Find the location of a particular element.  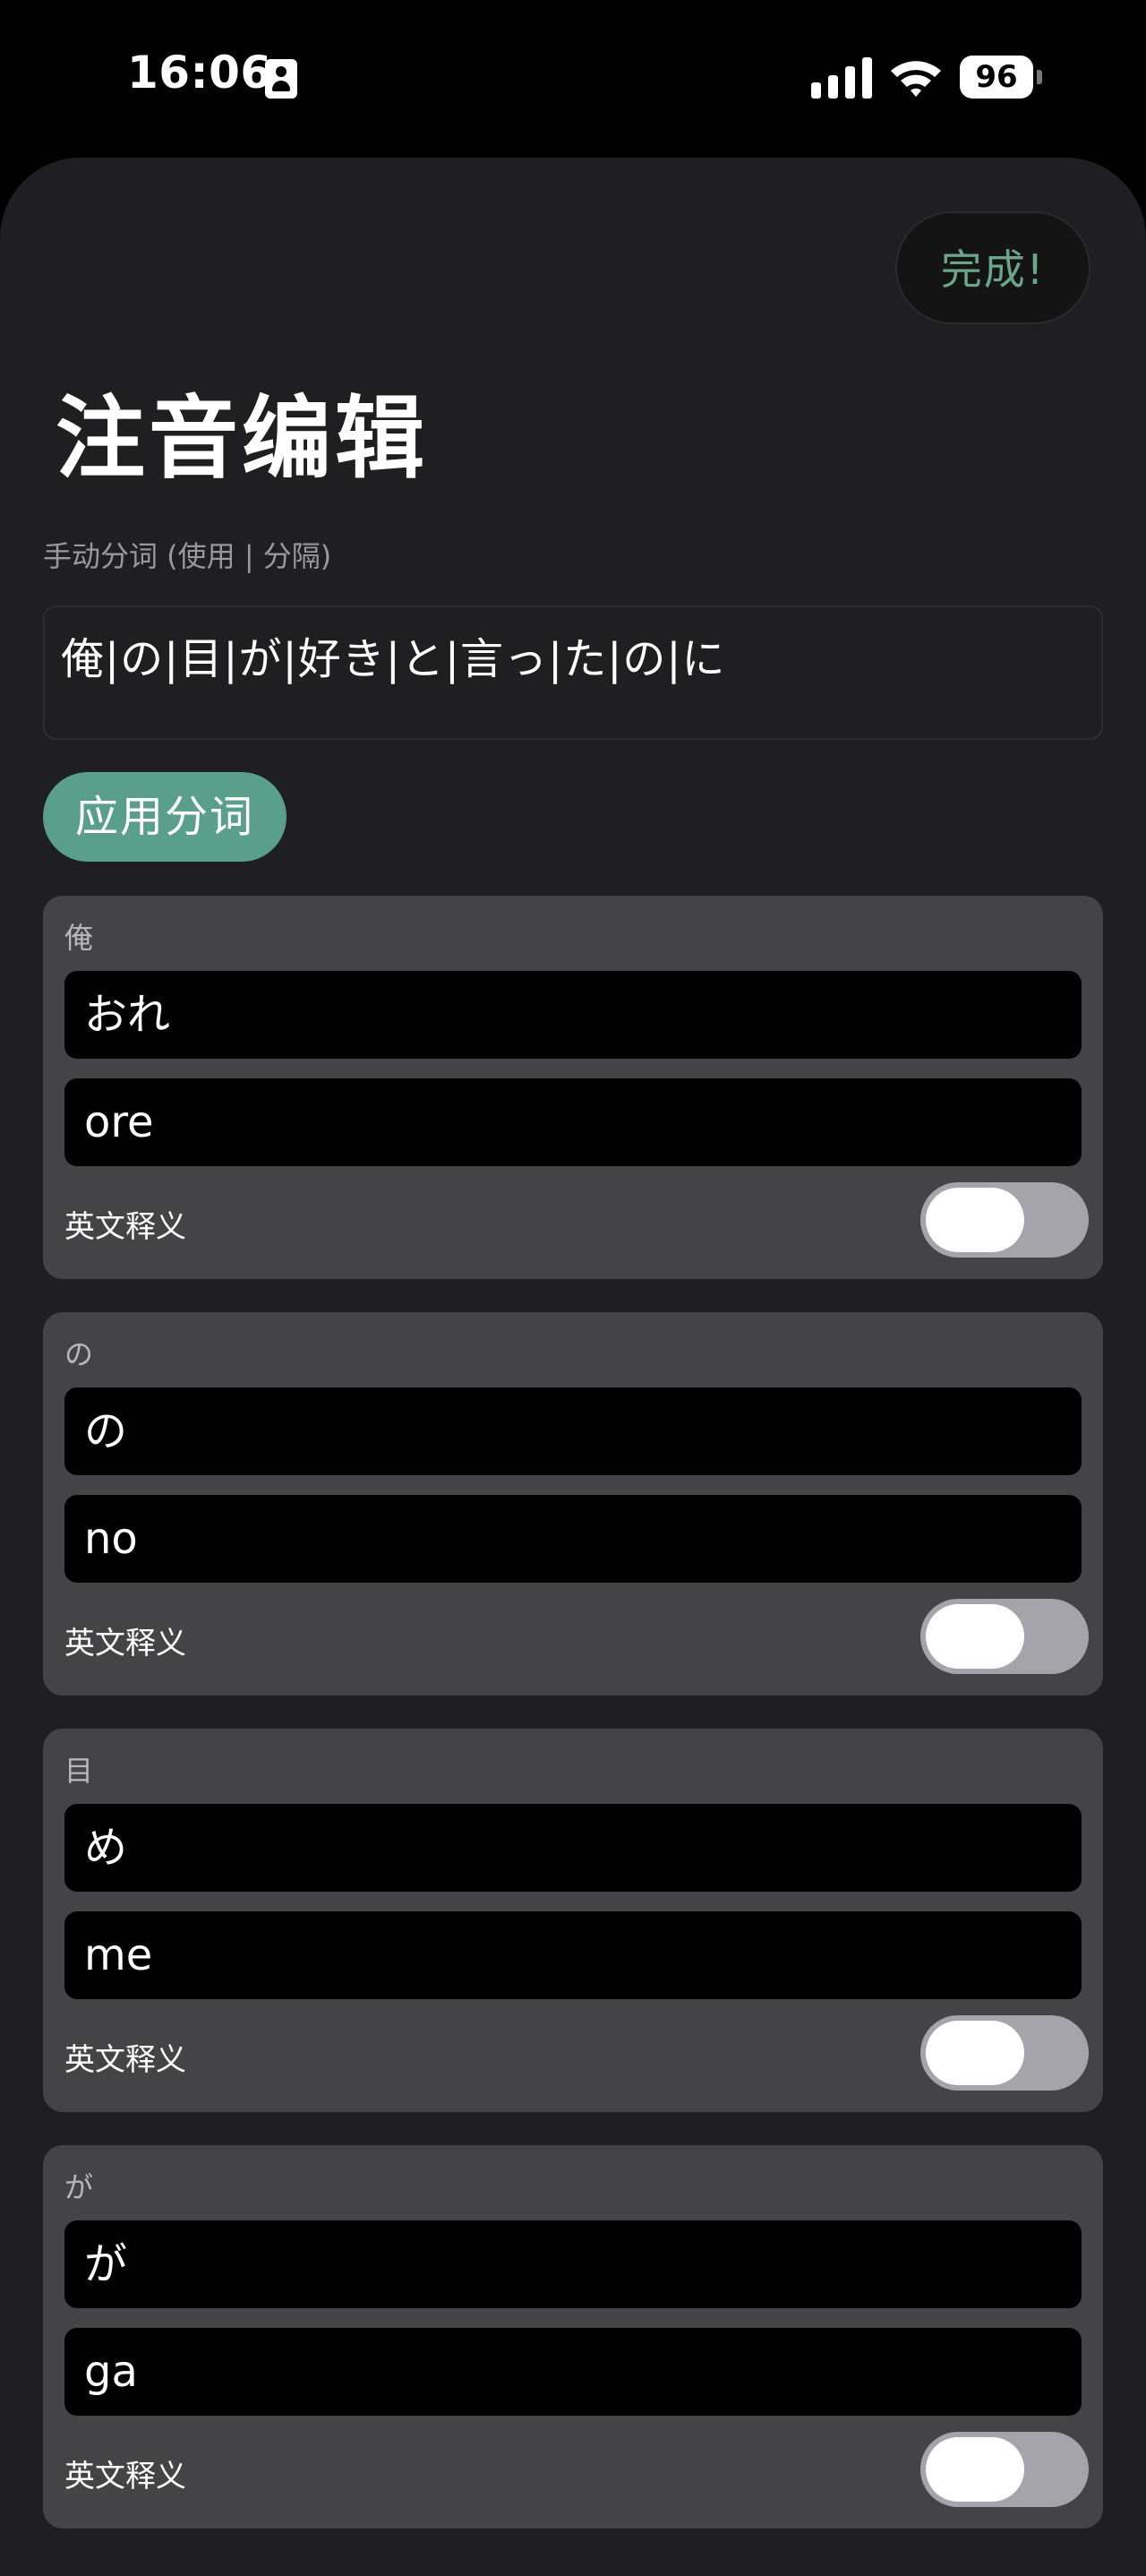

word-surface: 目 is located at coordinates (79, 1771).